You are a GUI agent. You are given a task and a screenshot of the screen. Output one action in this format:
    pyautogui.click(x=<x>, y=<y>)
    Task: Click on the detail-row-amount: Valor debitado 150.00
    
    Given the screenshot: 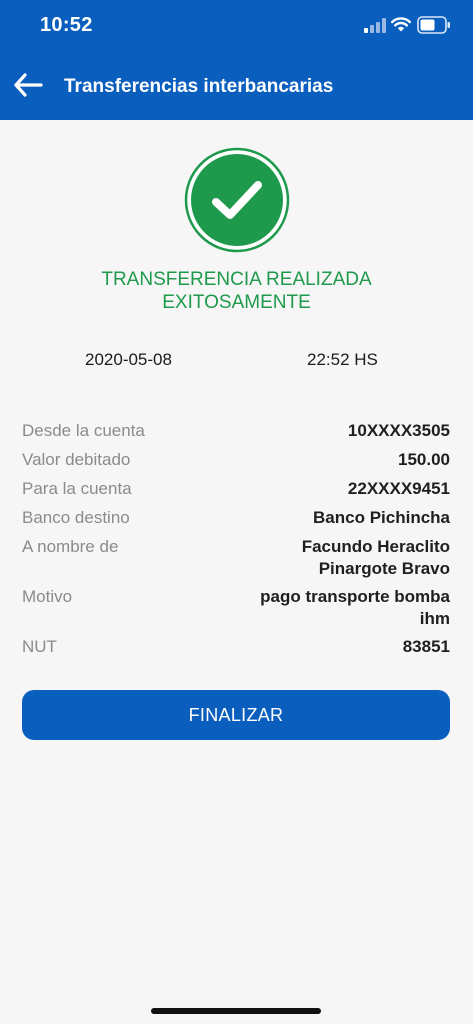 What is the action you would take?
    pyautogui.click(x=236, y=463)
    